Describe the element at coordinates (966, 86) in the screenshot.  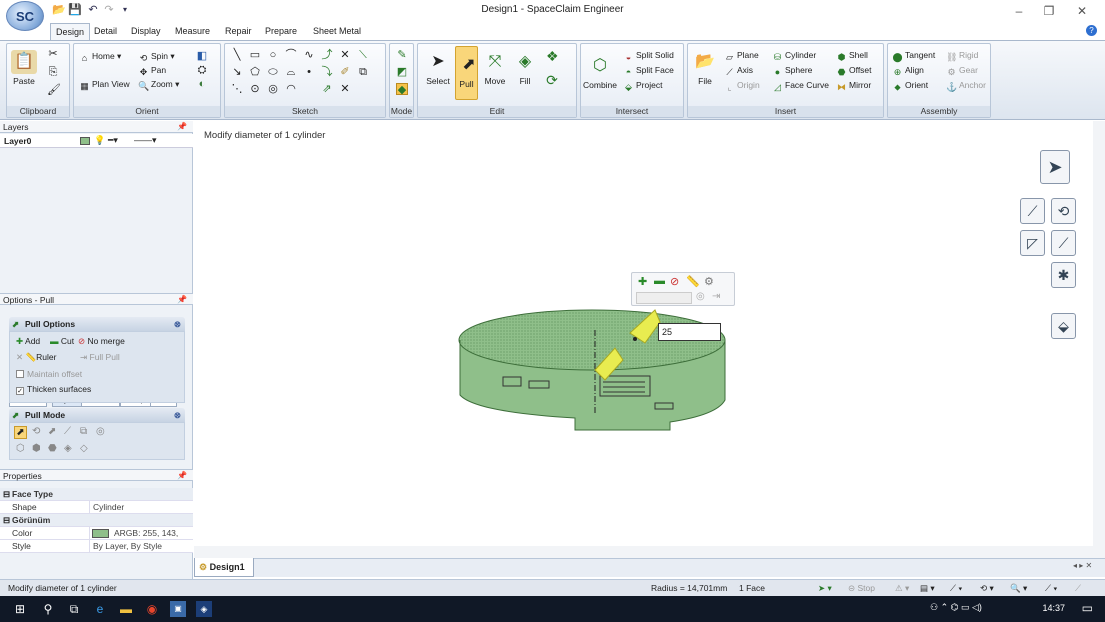
I see `anchor-button: ⚓ Anchor` at that location.